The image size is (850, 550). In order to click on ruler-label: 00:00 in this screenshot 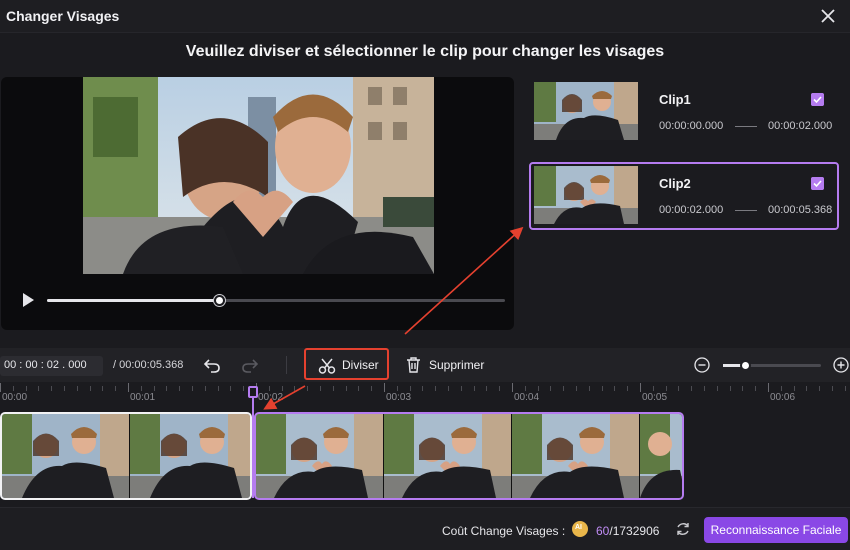, I will do `click(15, 397)`.